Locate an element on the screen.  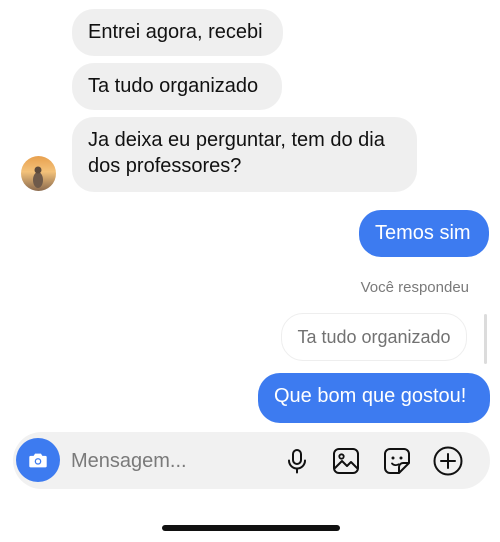
message-text: Entrei agora, recebi is located at coordinates (175, 32).